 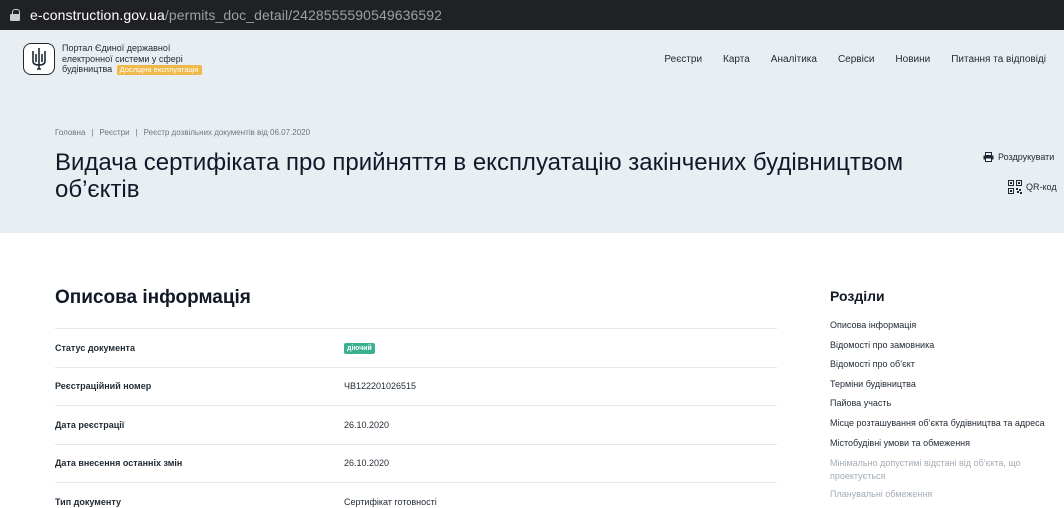 I want to click on qr-code-button: QR-код, so click(x=1032, y=187).